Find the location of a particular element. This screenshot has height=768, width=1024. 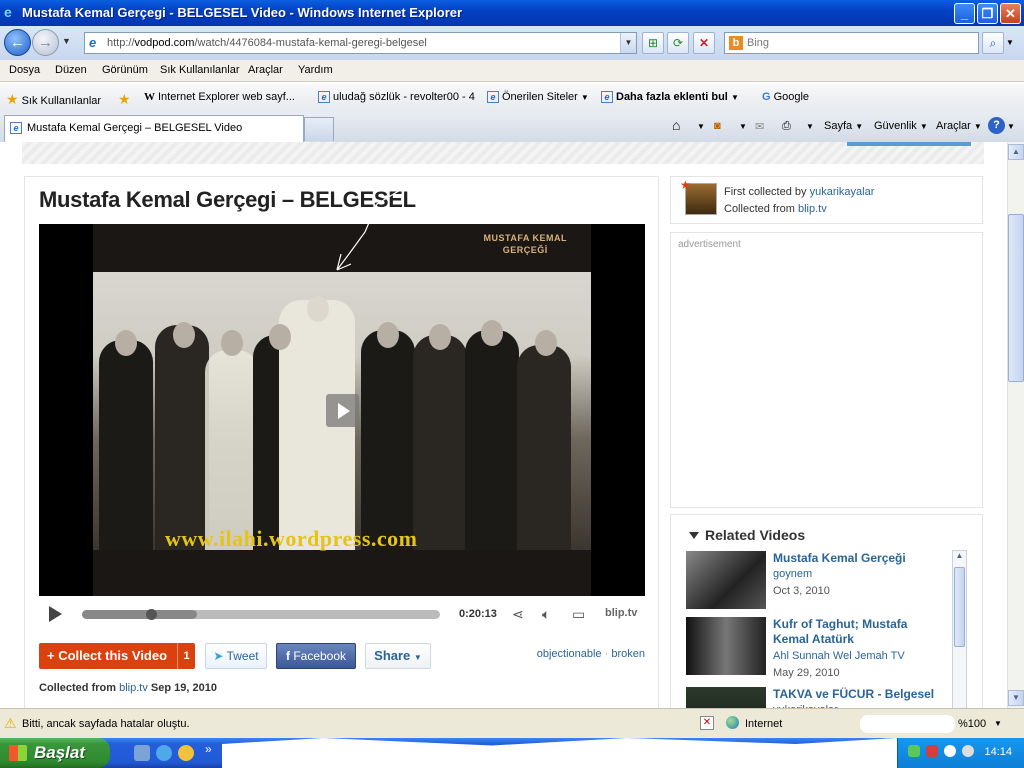

refresh-icon: ⟳ is located at coordinates (678, 43).